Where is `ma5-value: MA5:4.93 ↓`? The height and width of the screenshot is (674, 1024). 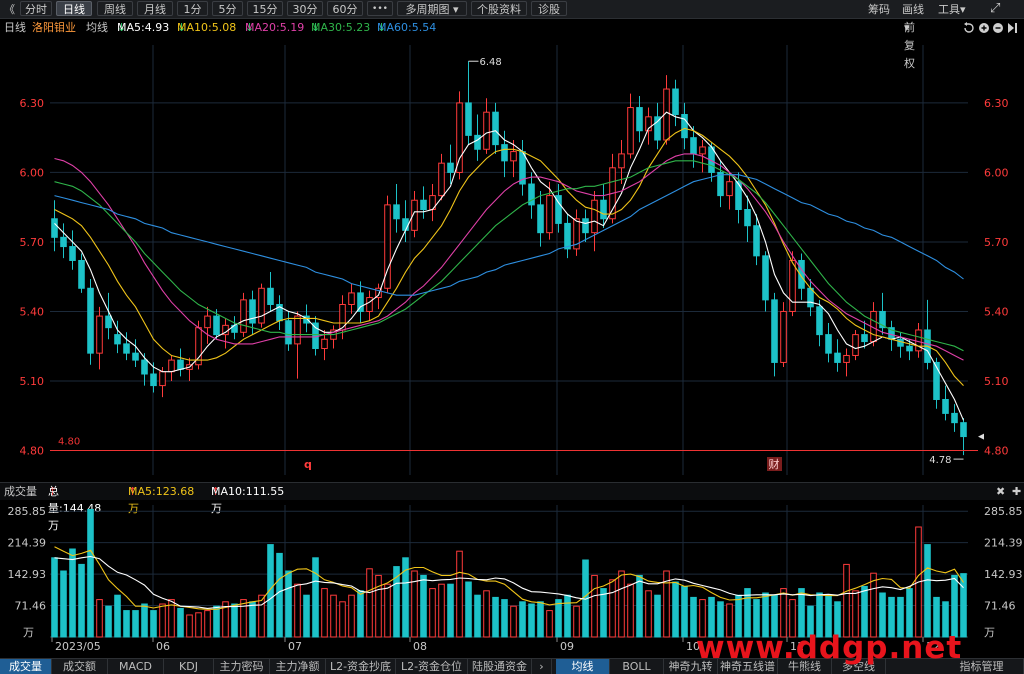
ma5-value: MA5:4.93 ↓ is located at coordinates (143, 28).